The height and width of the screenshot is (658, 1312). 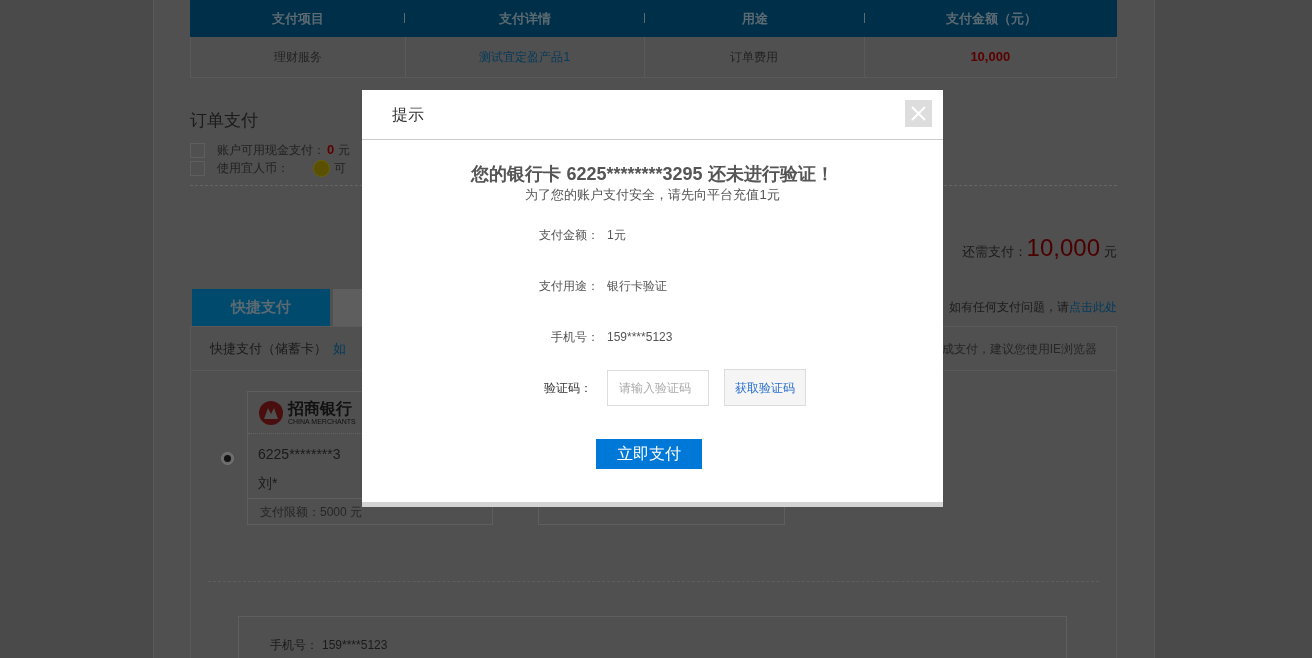 What do you see at coordinates (658, 387) in the screenshot?
I see `code-input-field: 请输入验证码` at bounding box center [658, 387].